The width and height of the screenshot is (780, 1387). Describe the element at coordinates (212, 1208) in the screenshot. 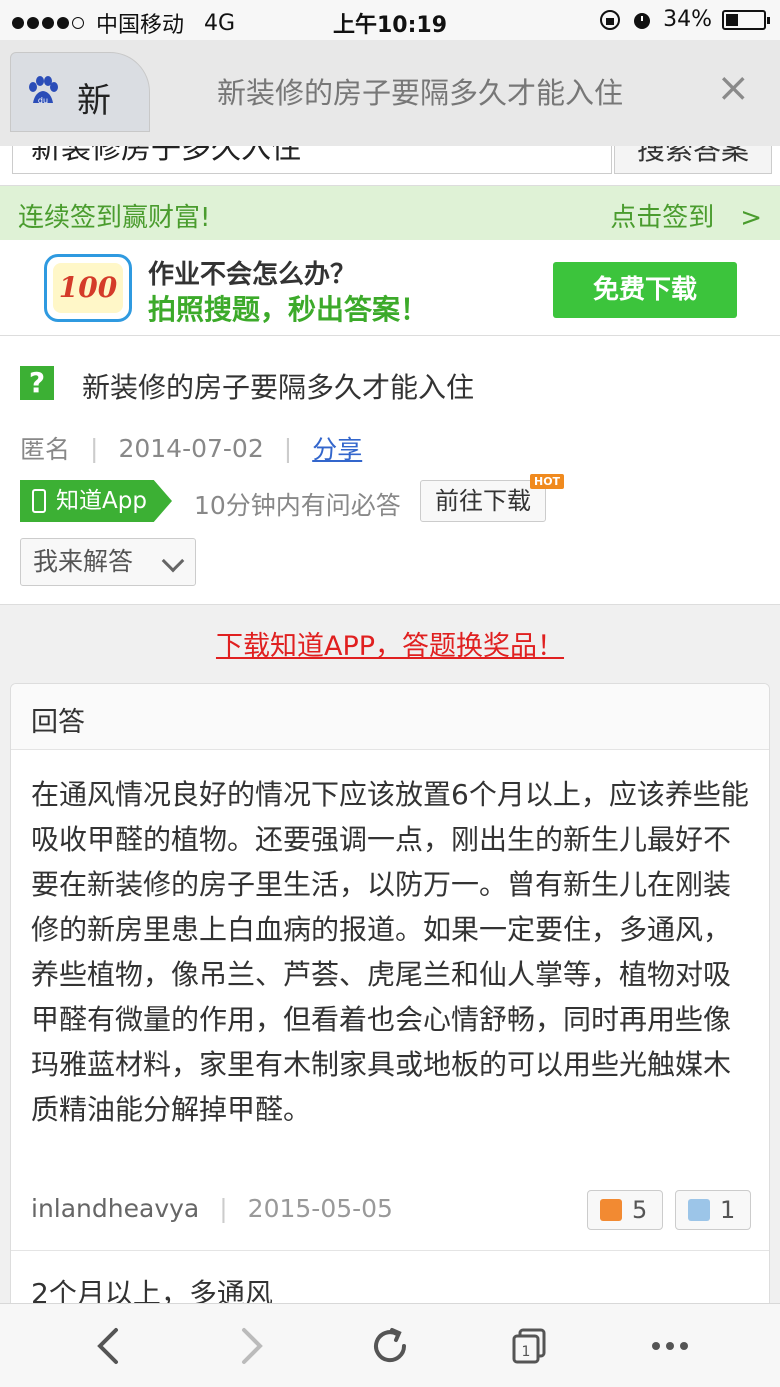

I see `answer-meta: inlandheavya | 2015-05-05` at that location.